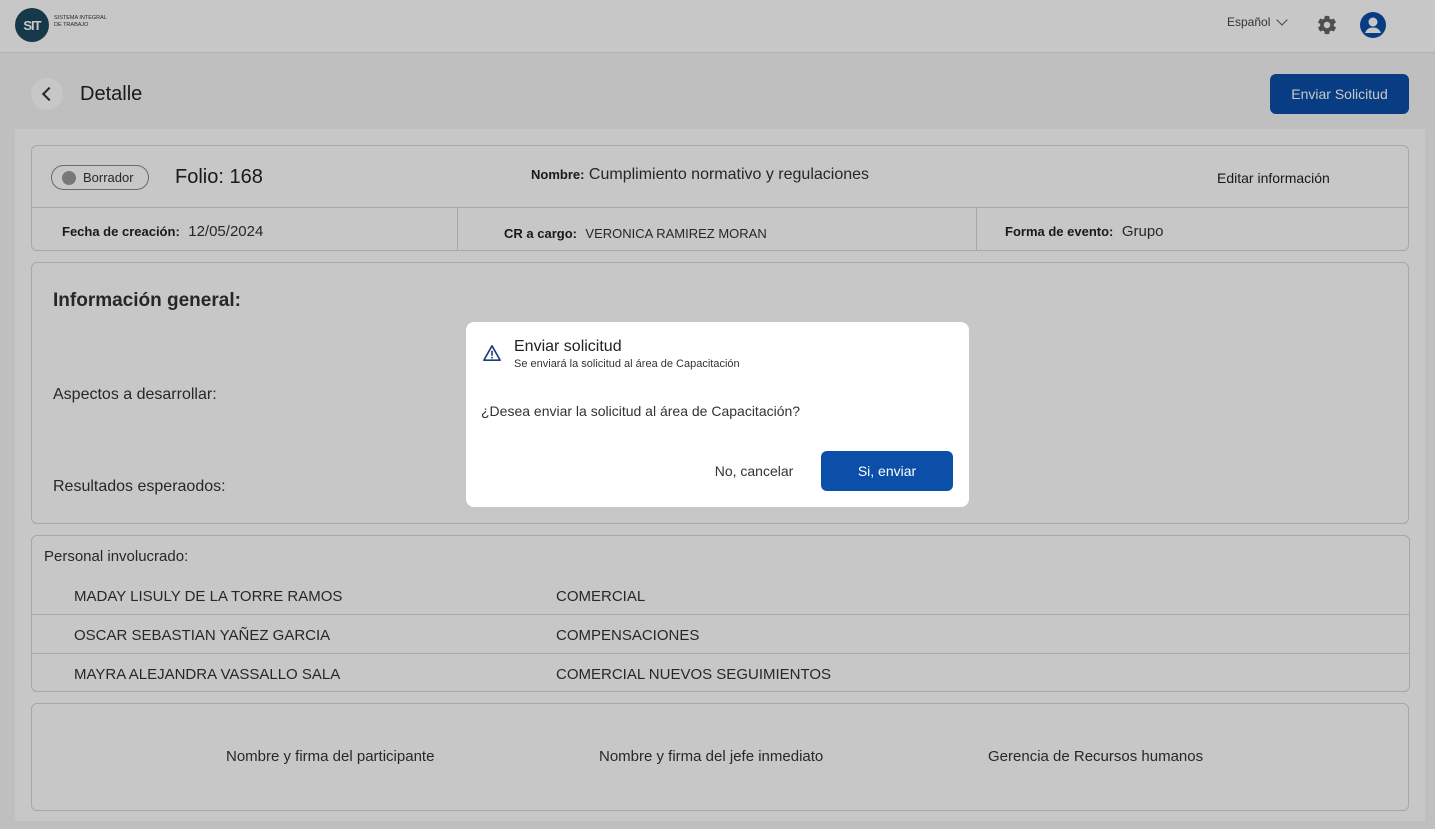 This screenshot has width=1435, height=829. I want to click on cancel-button: No, cancelar, so click(754, 471).